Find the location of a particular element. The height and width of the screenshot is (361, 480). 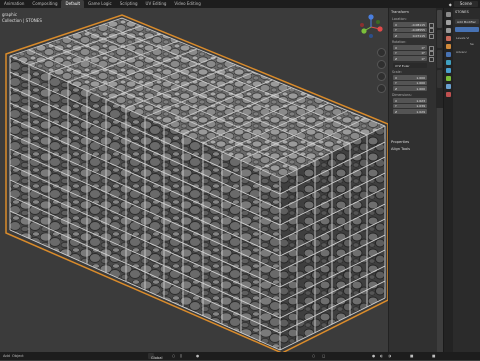

properties-tab-column is located at coordinates (448, 180).